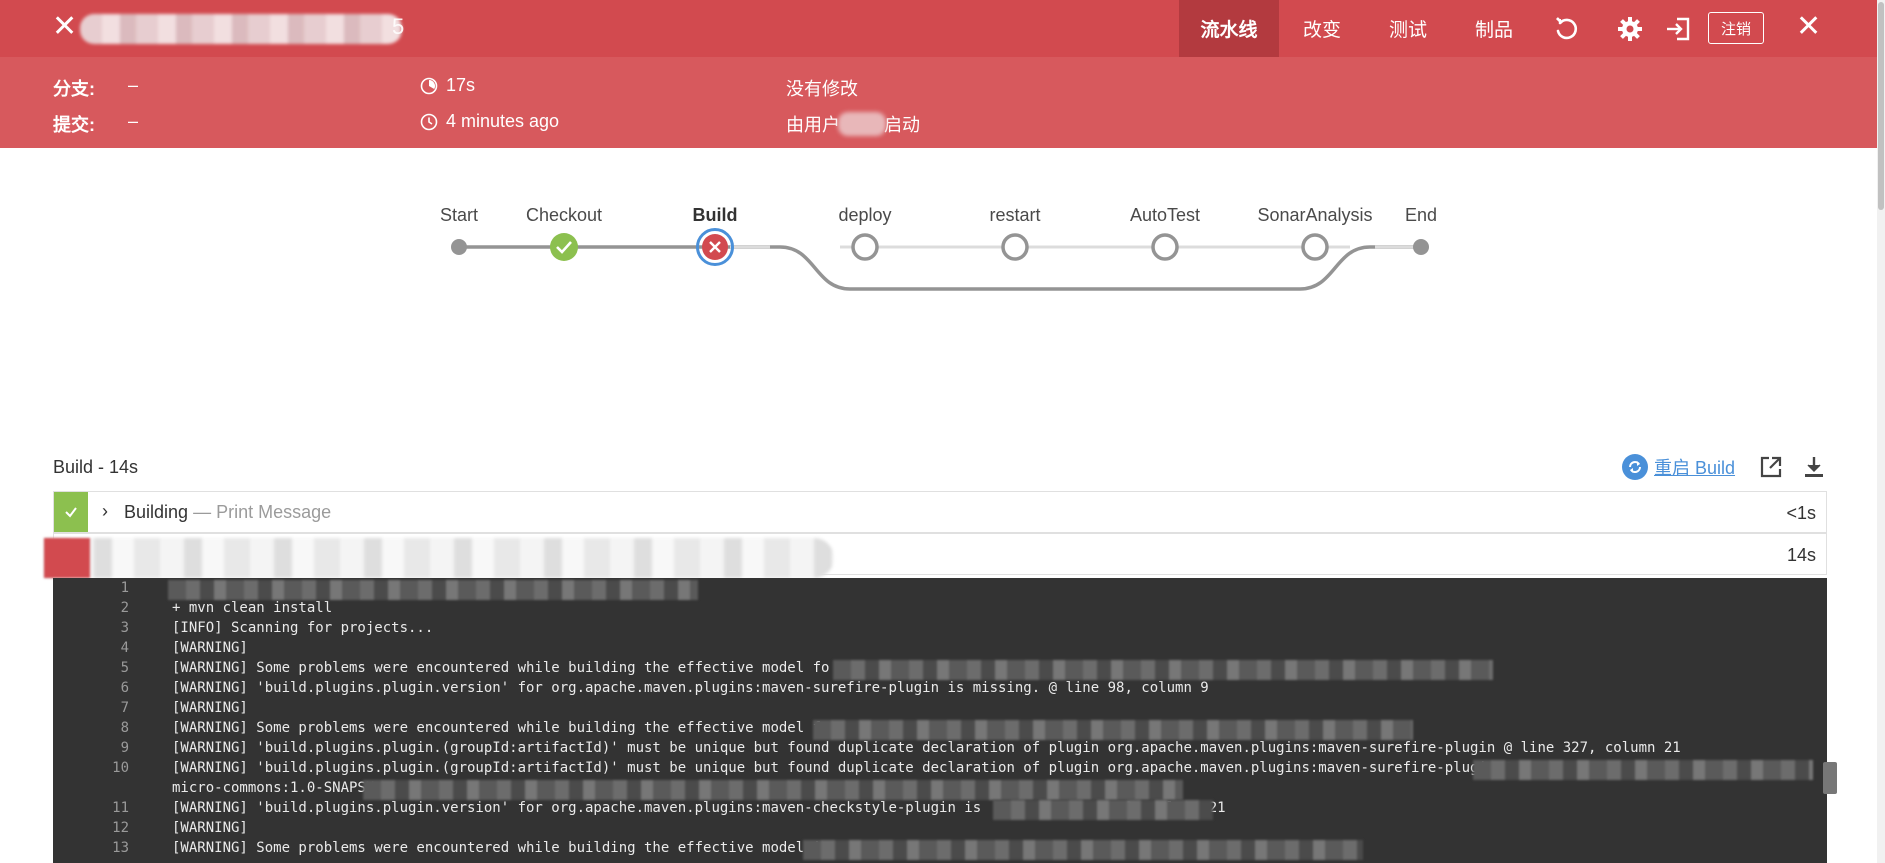 This screenshot has width=1885, height=863. I want to click on started-by-prefix: 由用户, so click(813, 125).